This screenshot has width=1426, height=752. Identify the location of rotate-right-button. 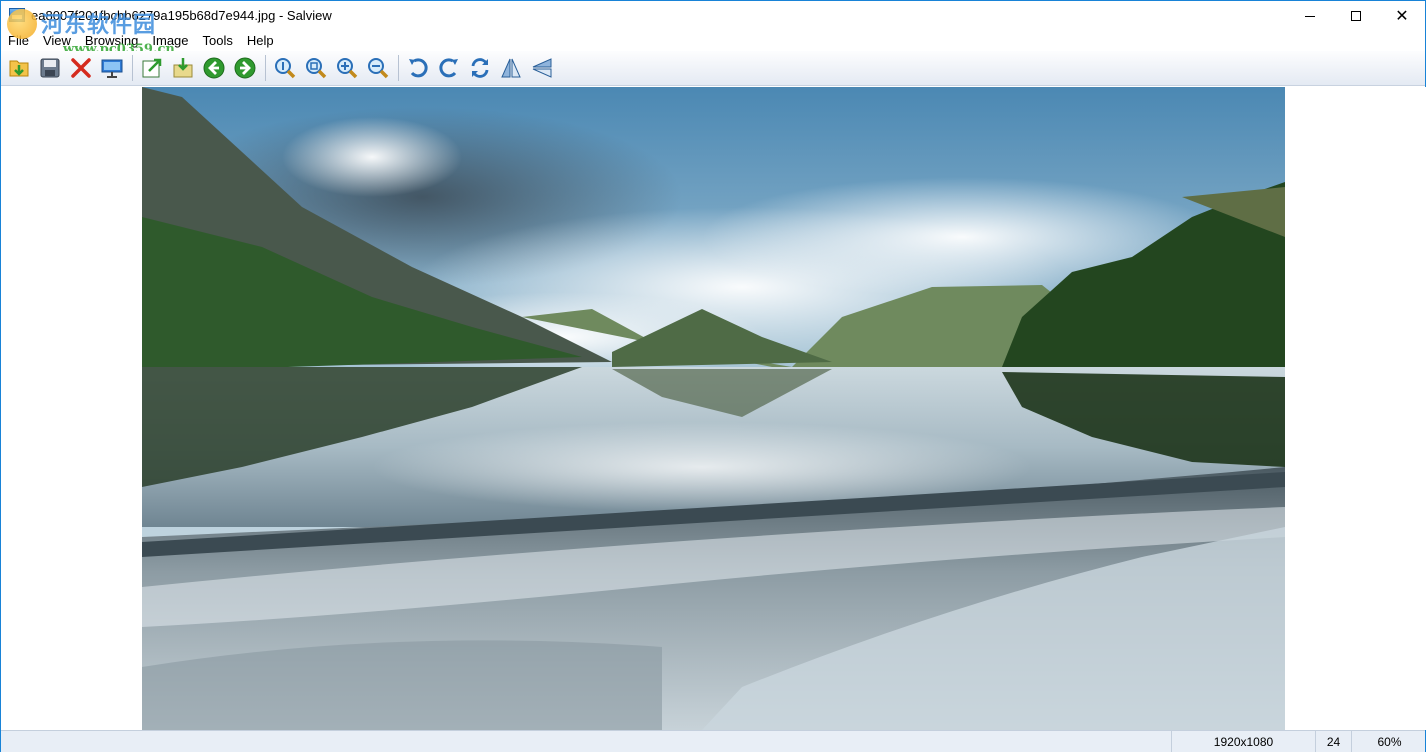
(449, 68).